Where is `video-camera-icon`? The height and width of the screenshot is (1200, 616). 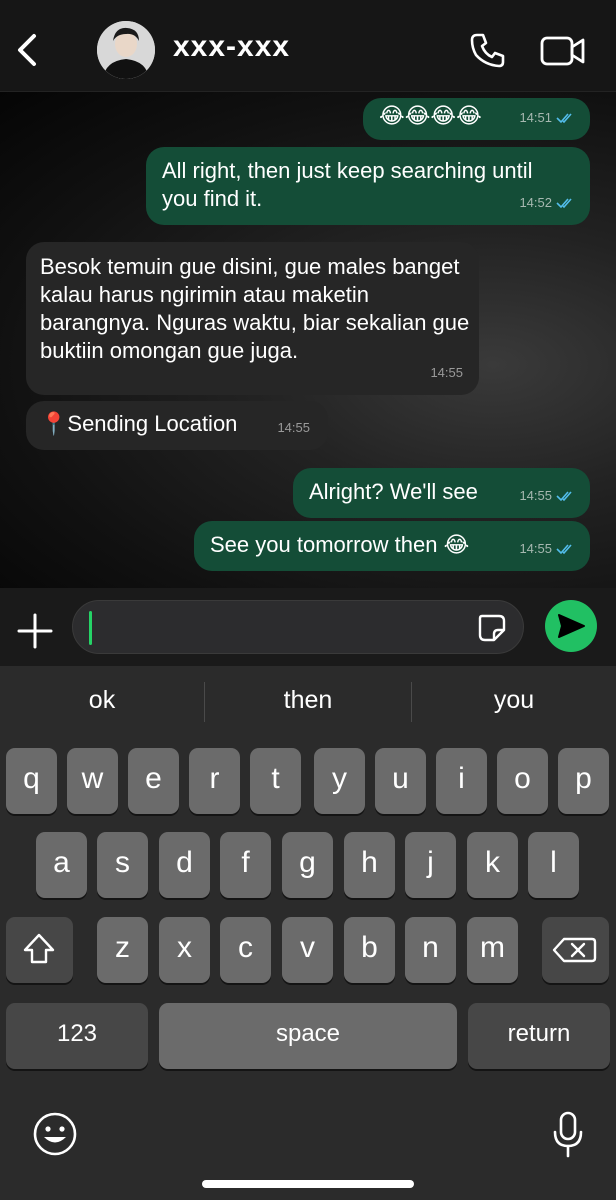 video-camera-icon is located at coordinates (563, 51).